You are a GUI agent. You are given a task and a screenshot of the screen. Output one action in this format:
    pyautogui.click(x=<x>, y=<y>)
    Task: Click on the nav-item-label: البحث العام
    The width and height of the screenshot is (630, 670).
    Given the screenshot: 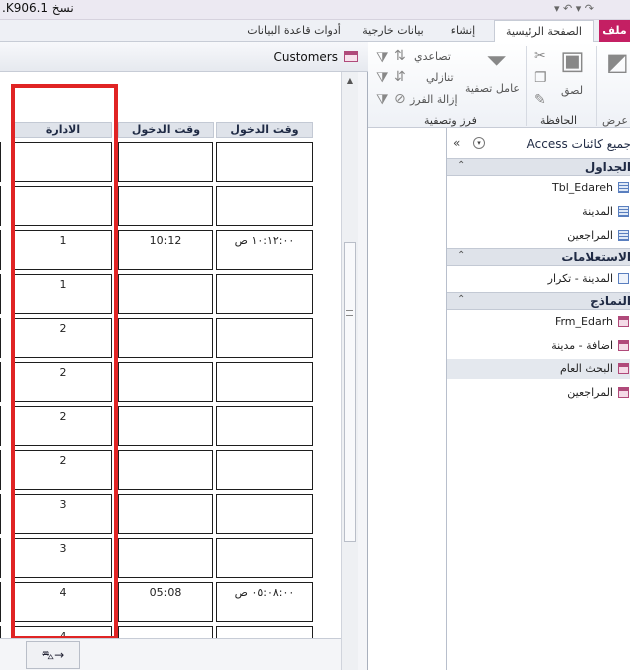 What is the action you would take?
    pyautogui.click(x=586, y=368)
    